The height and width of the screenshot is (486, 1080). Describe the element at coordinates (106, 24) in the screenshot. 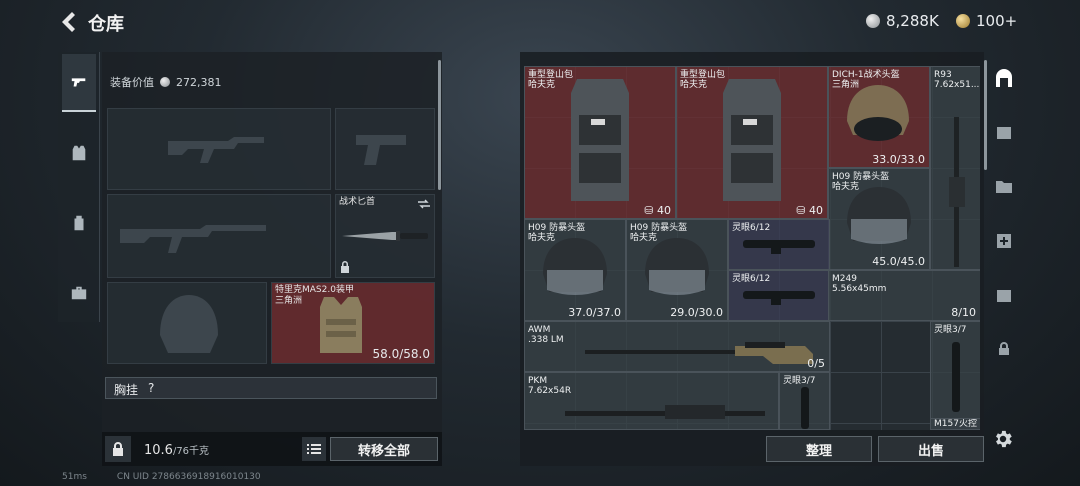

I see `page-title: 仓库` at that location.